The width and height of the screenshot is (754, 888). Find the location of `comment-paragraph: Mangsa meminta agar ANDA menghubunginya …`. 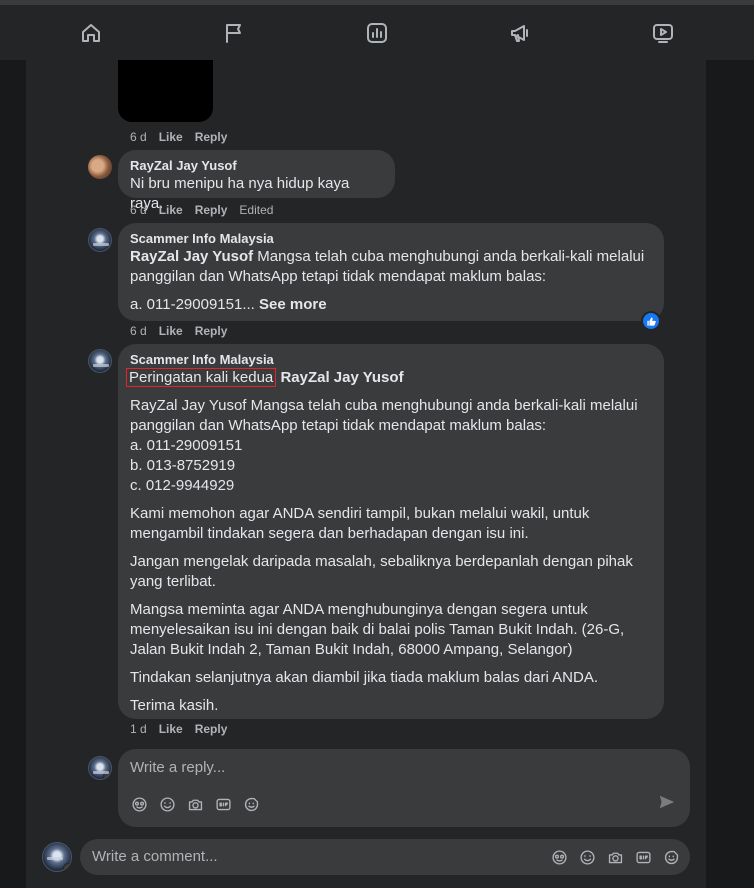

comment-paragraph: Mangsa meminta agar ANDA menghubunginya … is located at coordinates (377, 629).